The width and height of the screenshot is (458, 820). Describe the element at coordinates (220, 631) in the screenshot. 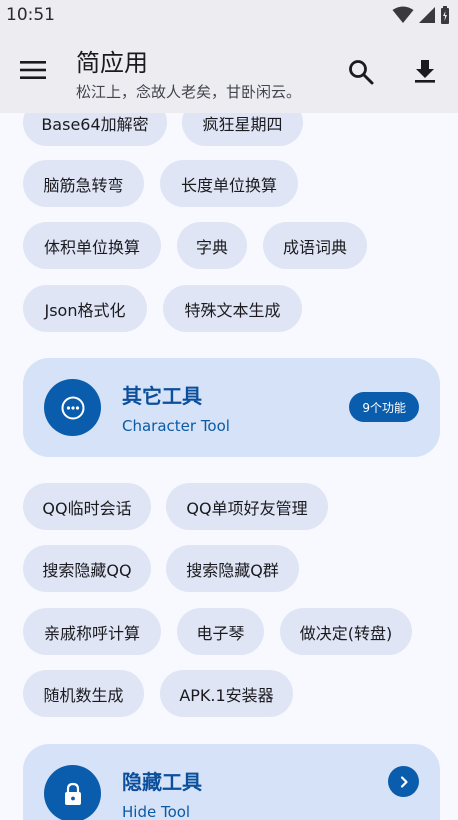

I see `chip-piano: 电子琴` at that location.